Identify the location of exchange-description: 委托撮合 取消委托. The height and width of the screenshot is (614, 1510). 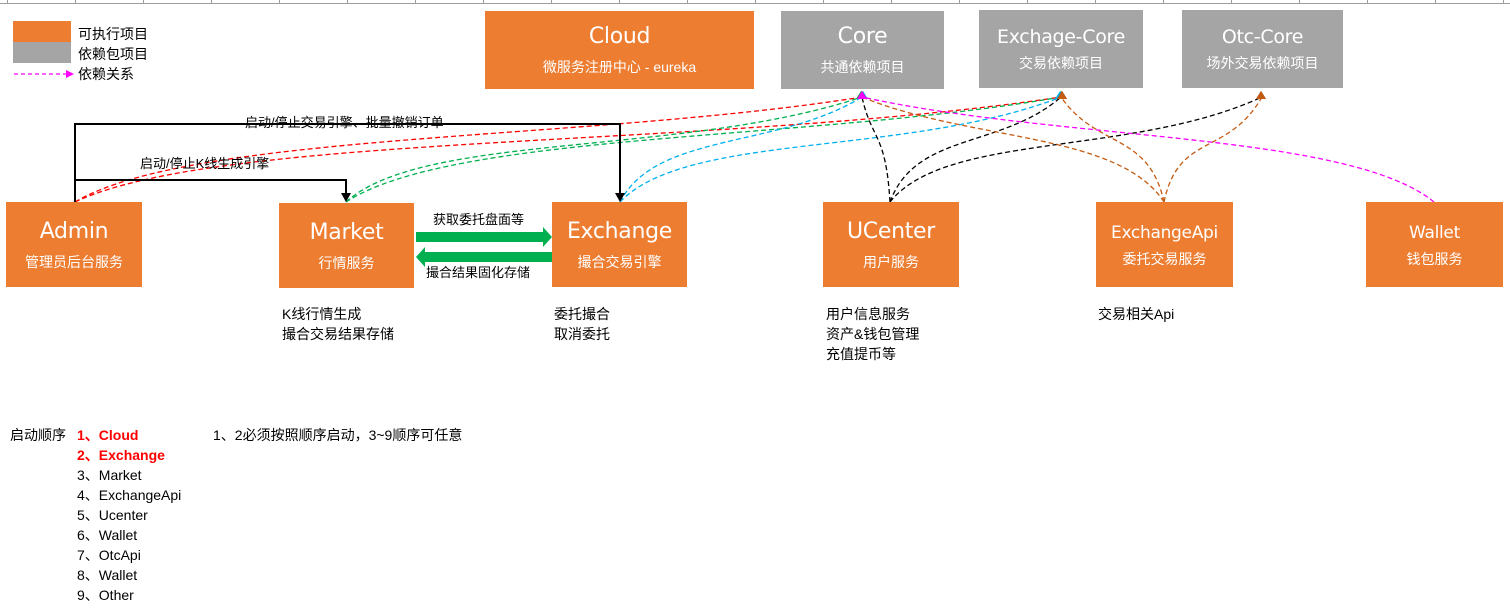
(582, 324).